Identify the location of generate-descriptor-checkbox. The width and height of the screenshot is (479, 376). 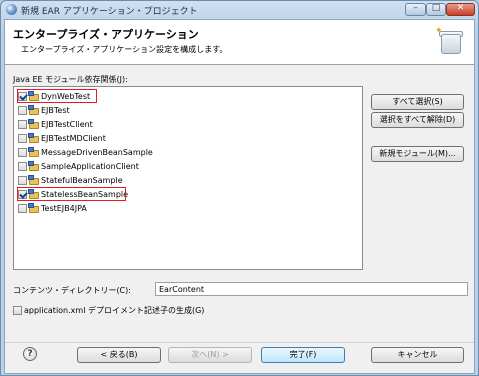
(17, 310).